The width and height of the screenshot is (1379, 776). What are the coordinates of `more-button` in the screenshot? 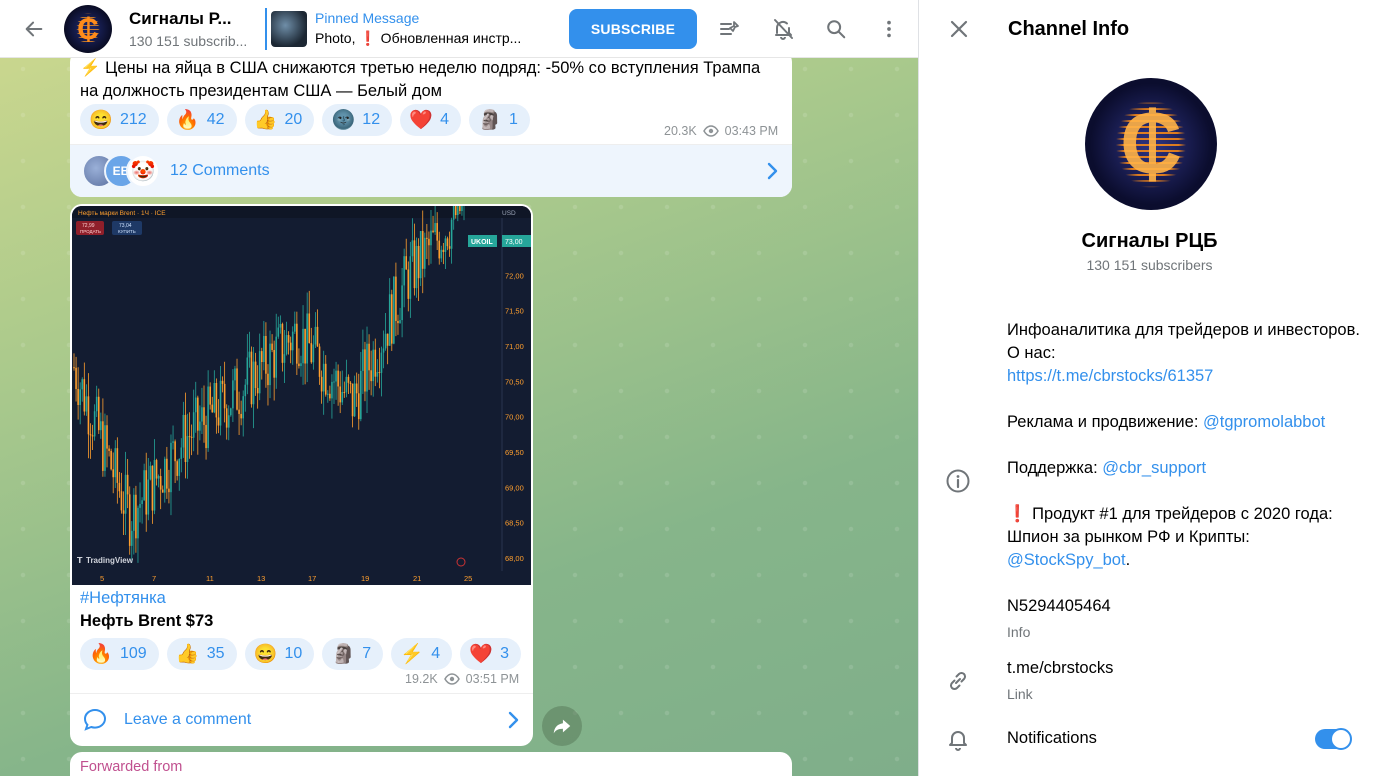 It's located at (889, 29).